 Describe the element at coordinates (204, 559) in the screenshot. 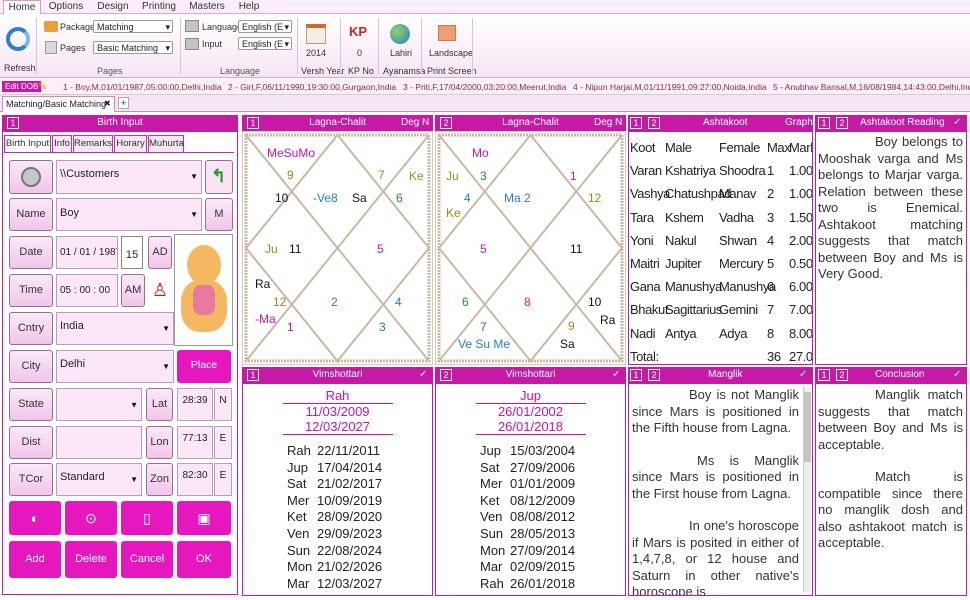

I see `ok-button: OK` at that location.